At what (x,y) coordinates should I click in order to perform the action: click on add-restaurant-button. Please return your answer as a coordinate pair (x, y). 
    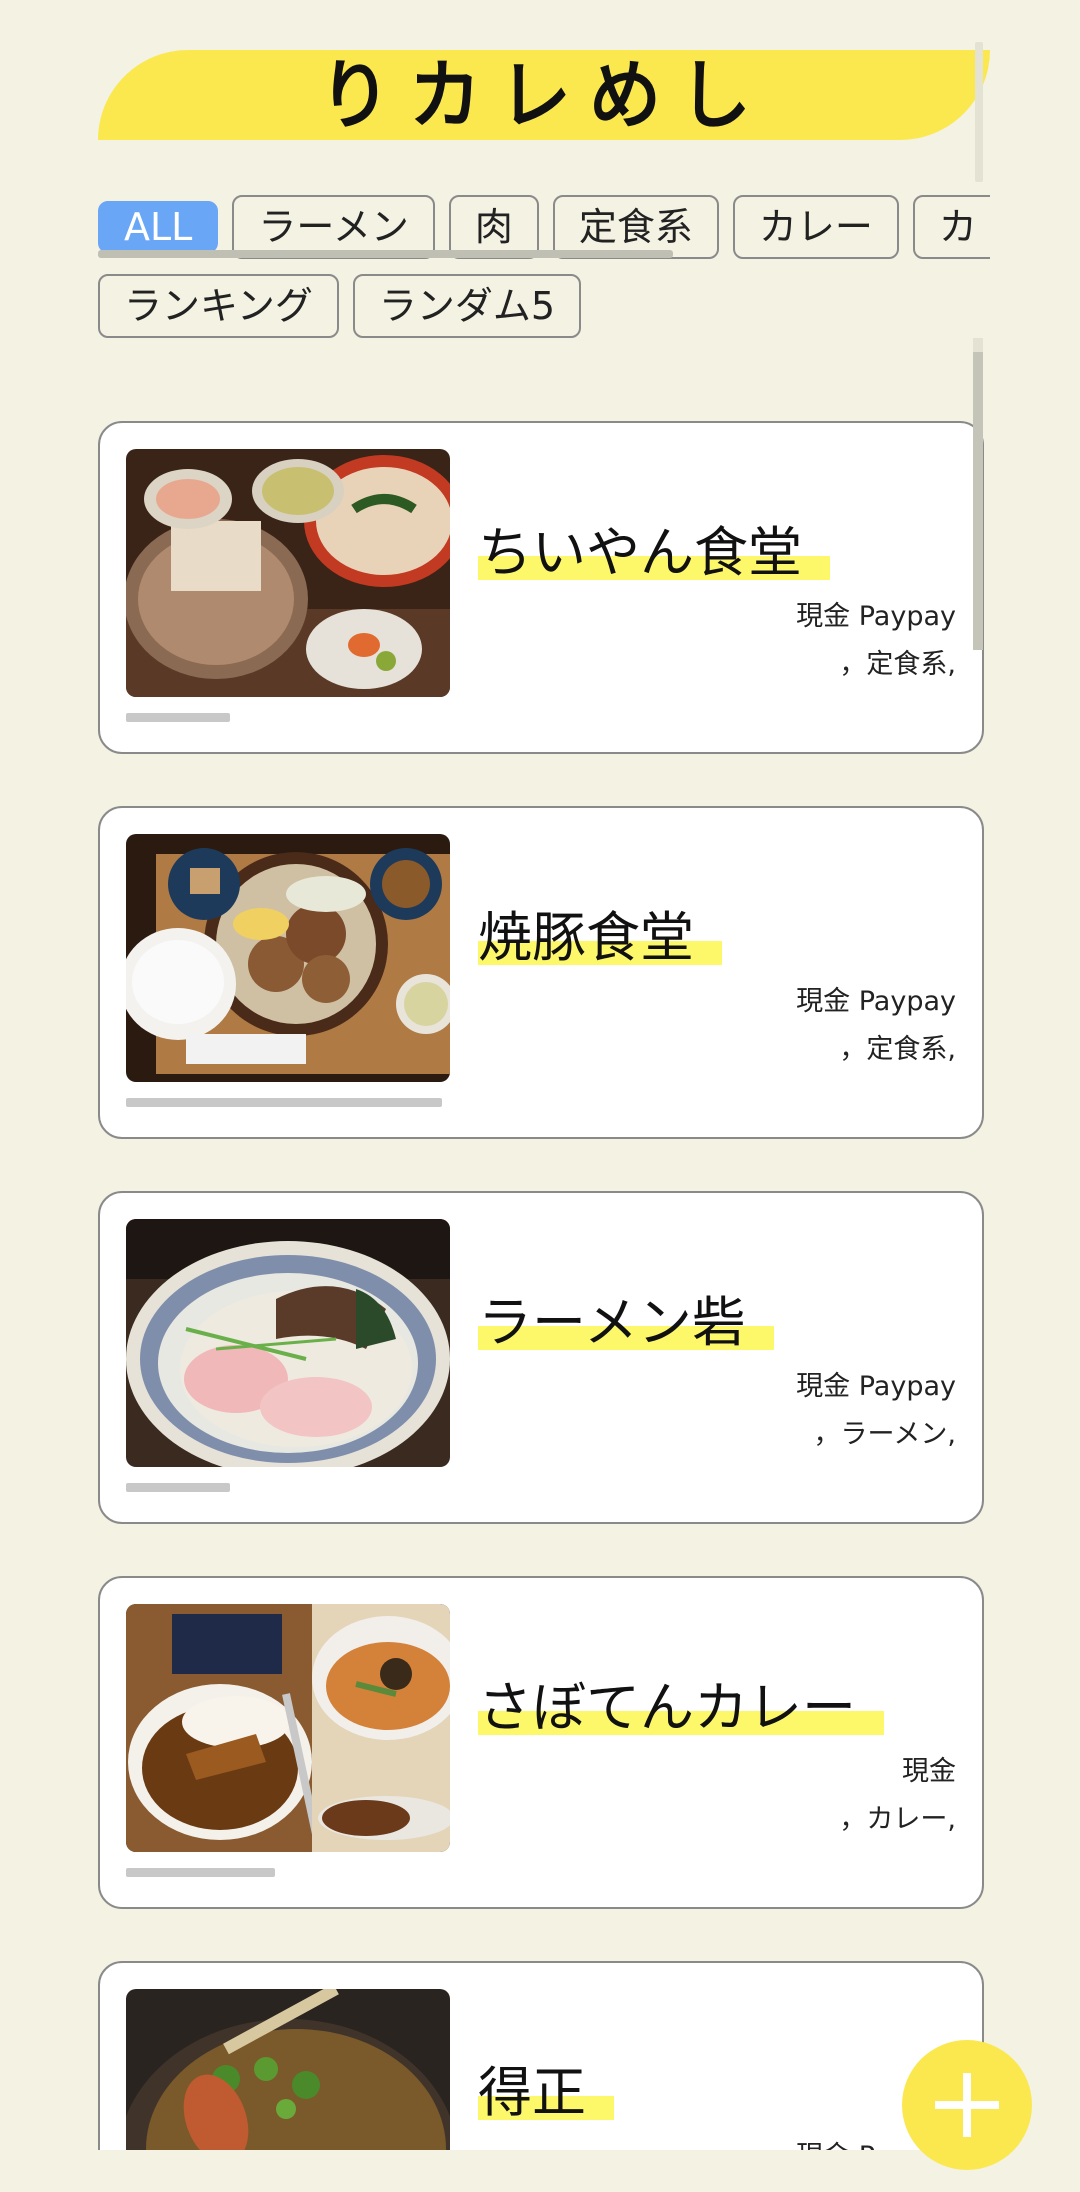
    Looking at the image, I should click on (967, 2105).